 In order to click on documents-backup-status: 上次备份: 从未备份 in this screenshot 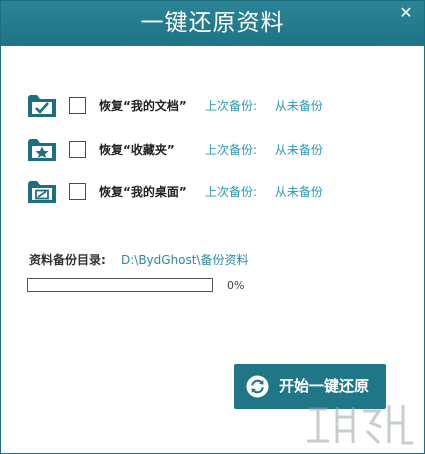, I will do `click(264, 105)`.